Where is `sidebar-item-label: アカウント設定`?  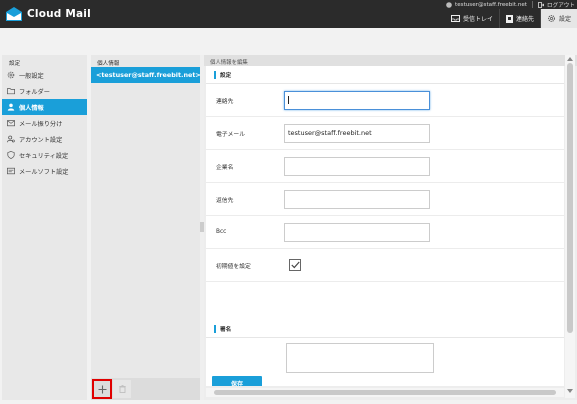
sidebar-item-label: アカウント設定 is located at coordinates (41, 140).